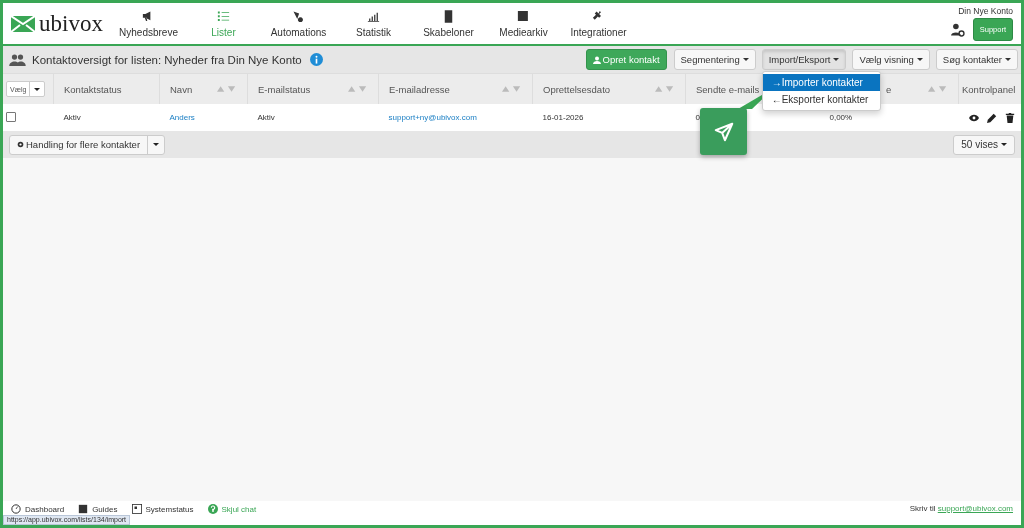  What do you see at coordinates (804, 59) in the screenshot?
I see `dropdown-button: Import/Eksport` at bounding box center [804, 59].